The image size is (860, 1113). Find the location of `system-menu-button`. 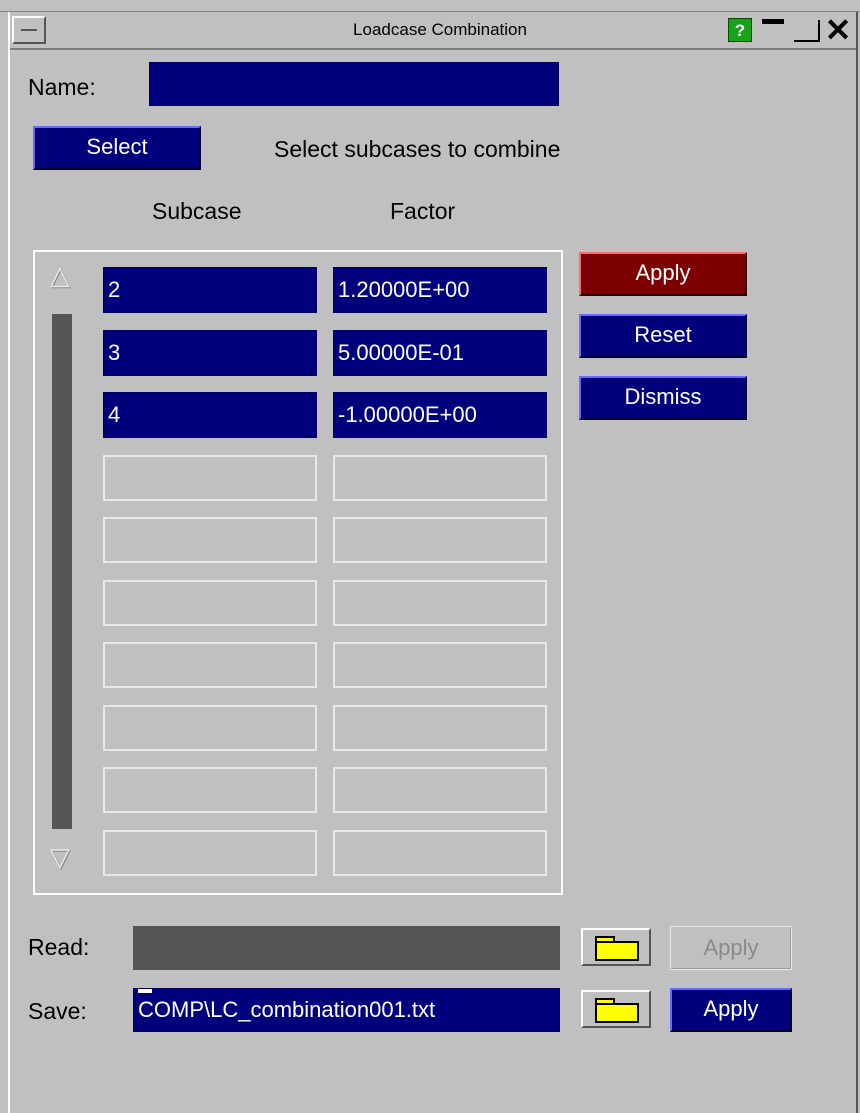

system-menu-button is located at coordinates (29, 30).